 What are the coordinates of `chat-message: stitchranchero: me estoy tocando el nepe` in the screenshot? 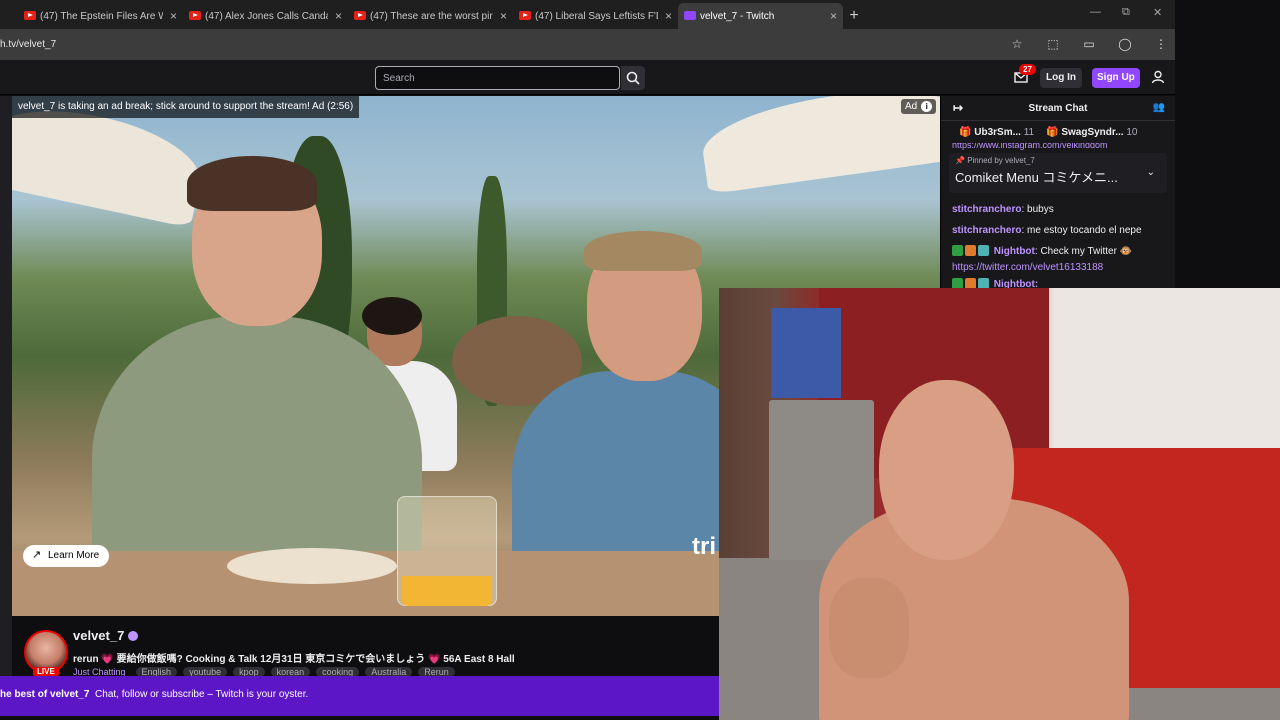 It's located at (1047, 230).